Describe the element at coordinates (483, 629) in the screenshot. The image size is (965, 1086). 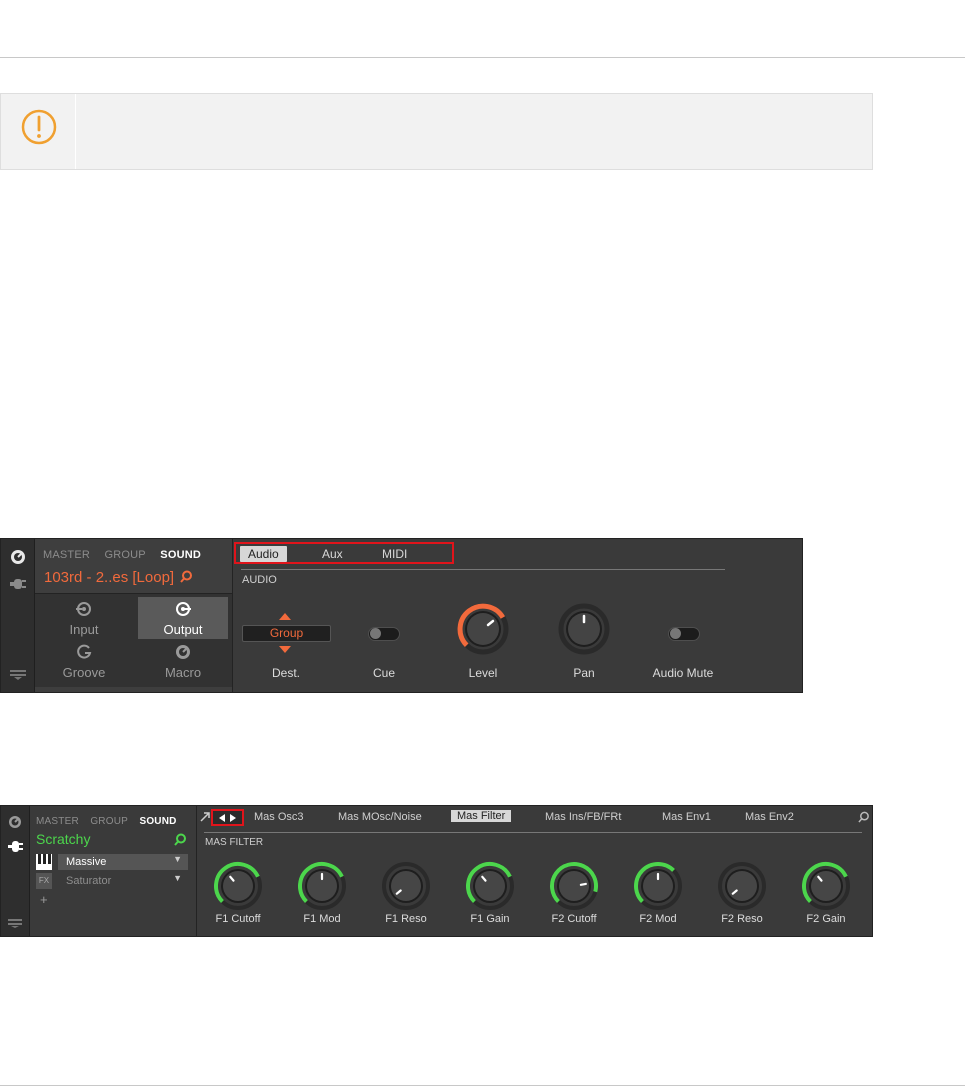
I see `level-knob` at that location.